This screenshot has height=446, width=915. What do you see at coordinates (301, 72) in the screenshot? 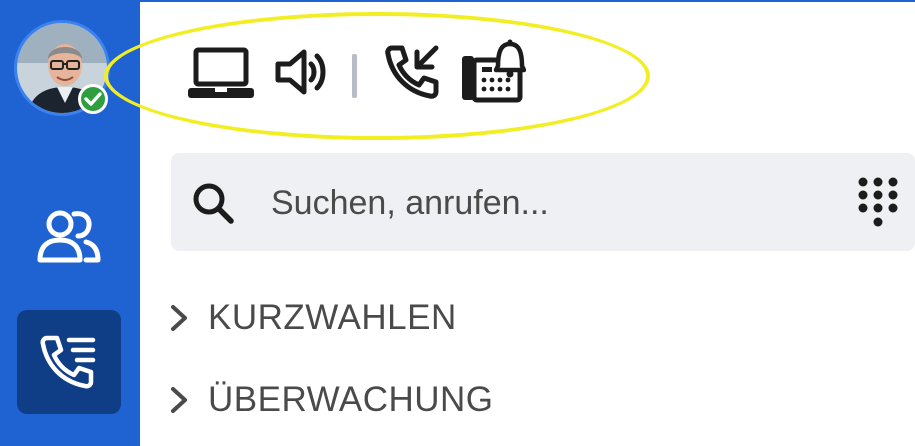
I see `speaker-icon` at bounding box center [301, 72].